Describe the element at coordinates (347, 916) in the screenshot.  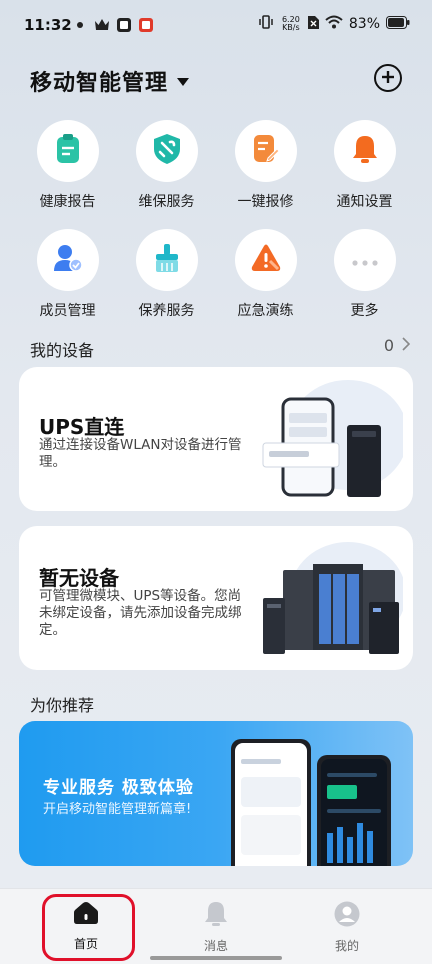
I see `user-icon` at that location.